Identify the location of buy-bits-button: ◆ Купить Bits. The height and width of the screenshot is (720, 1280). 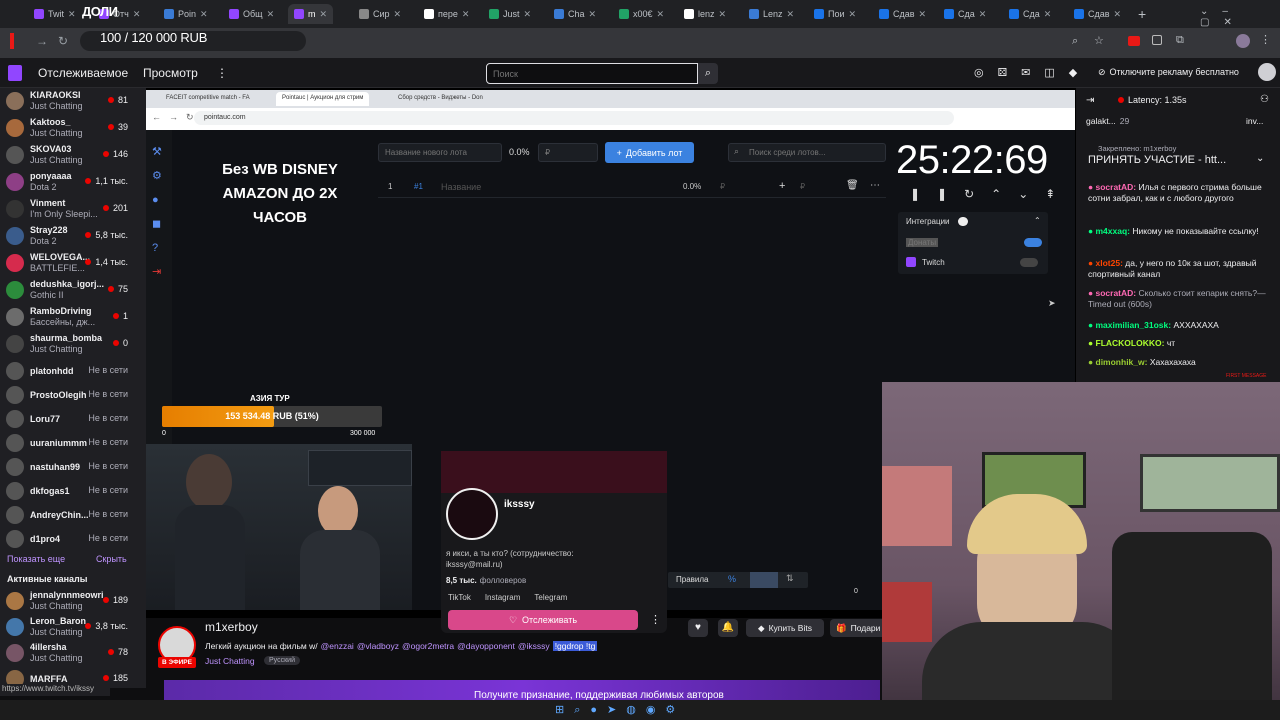
(785, 628).